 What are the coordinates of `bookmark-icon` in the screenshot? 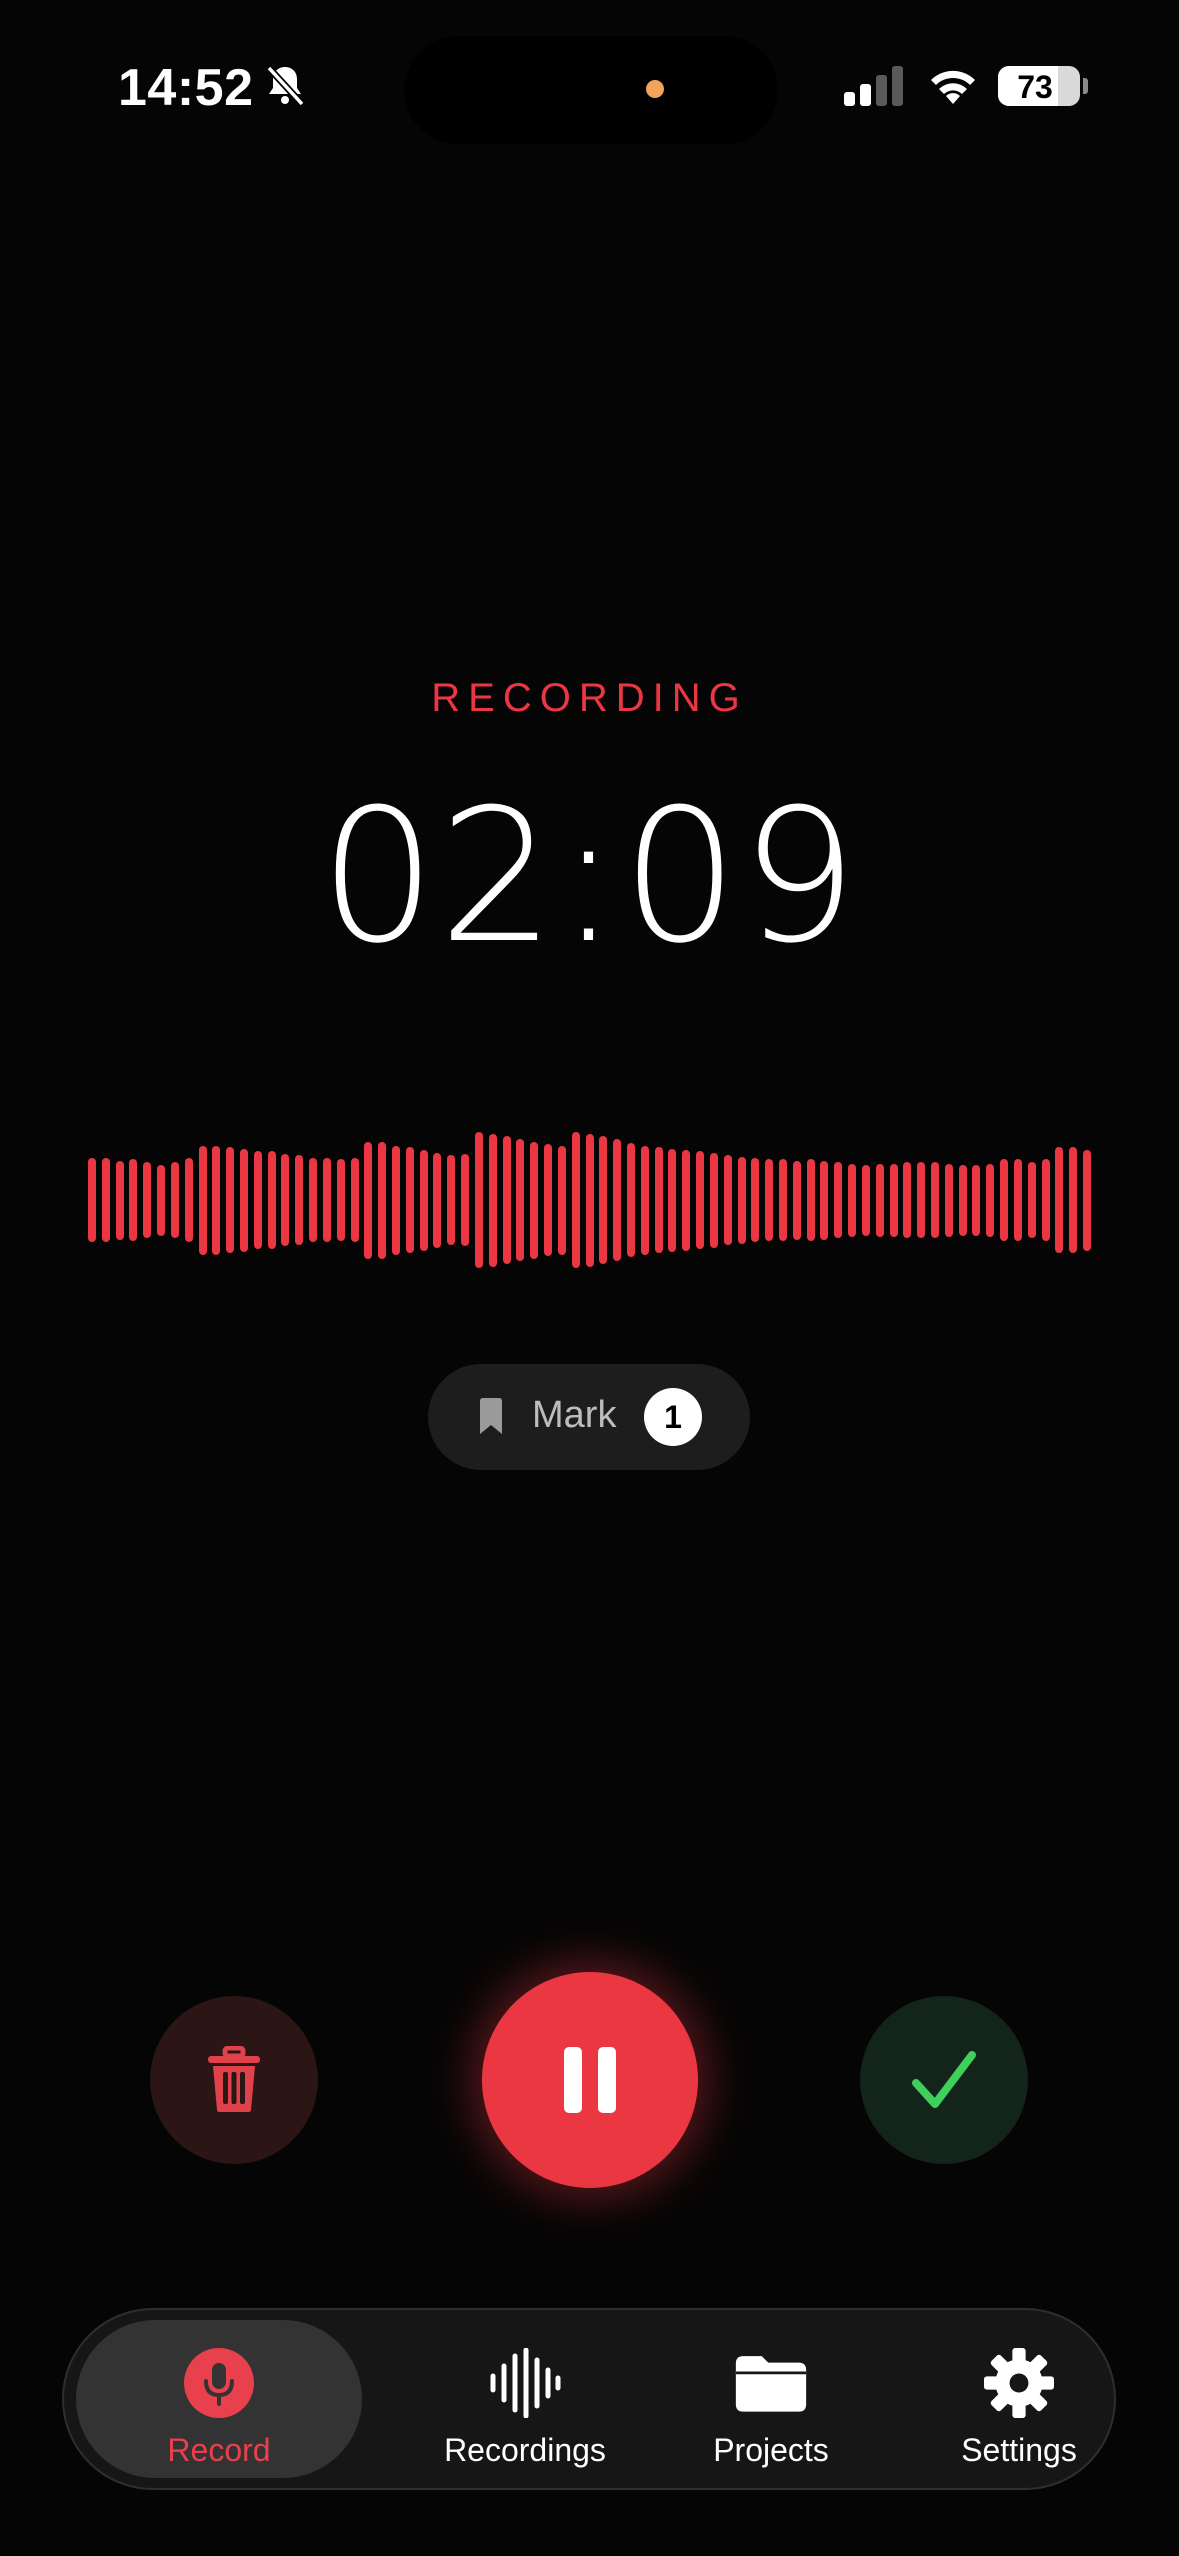 It's located at (491, 1416).